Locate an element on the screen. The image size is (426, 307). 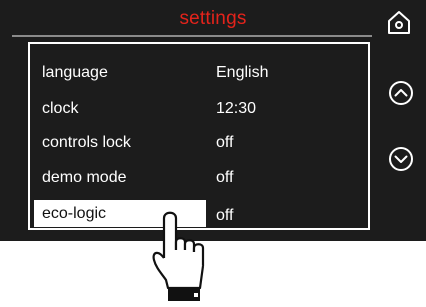
chevron-up-circle-icon is located at coordinates (401, 93).